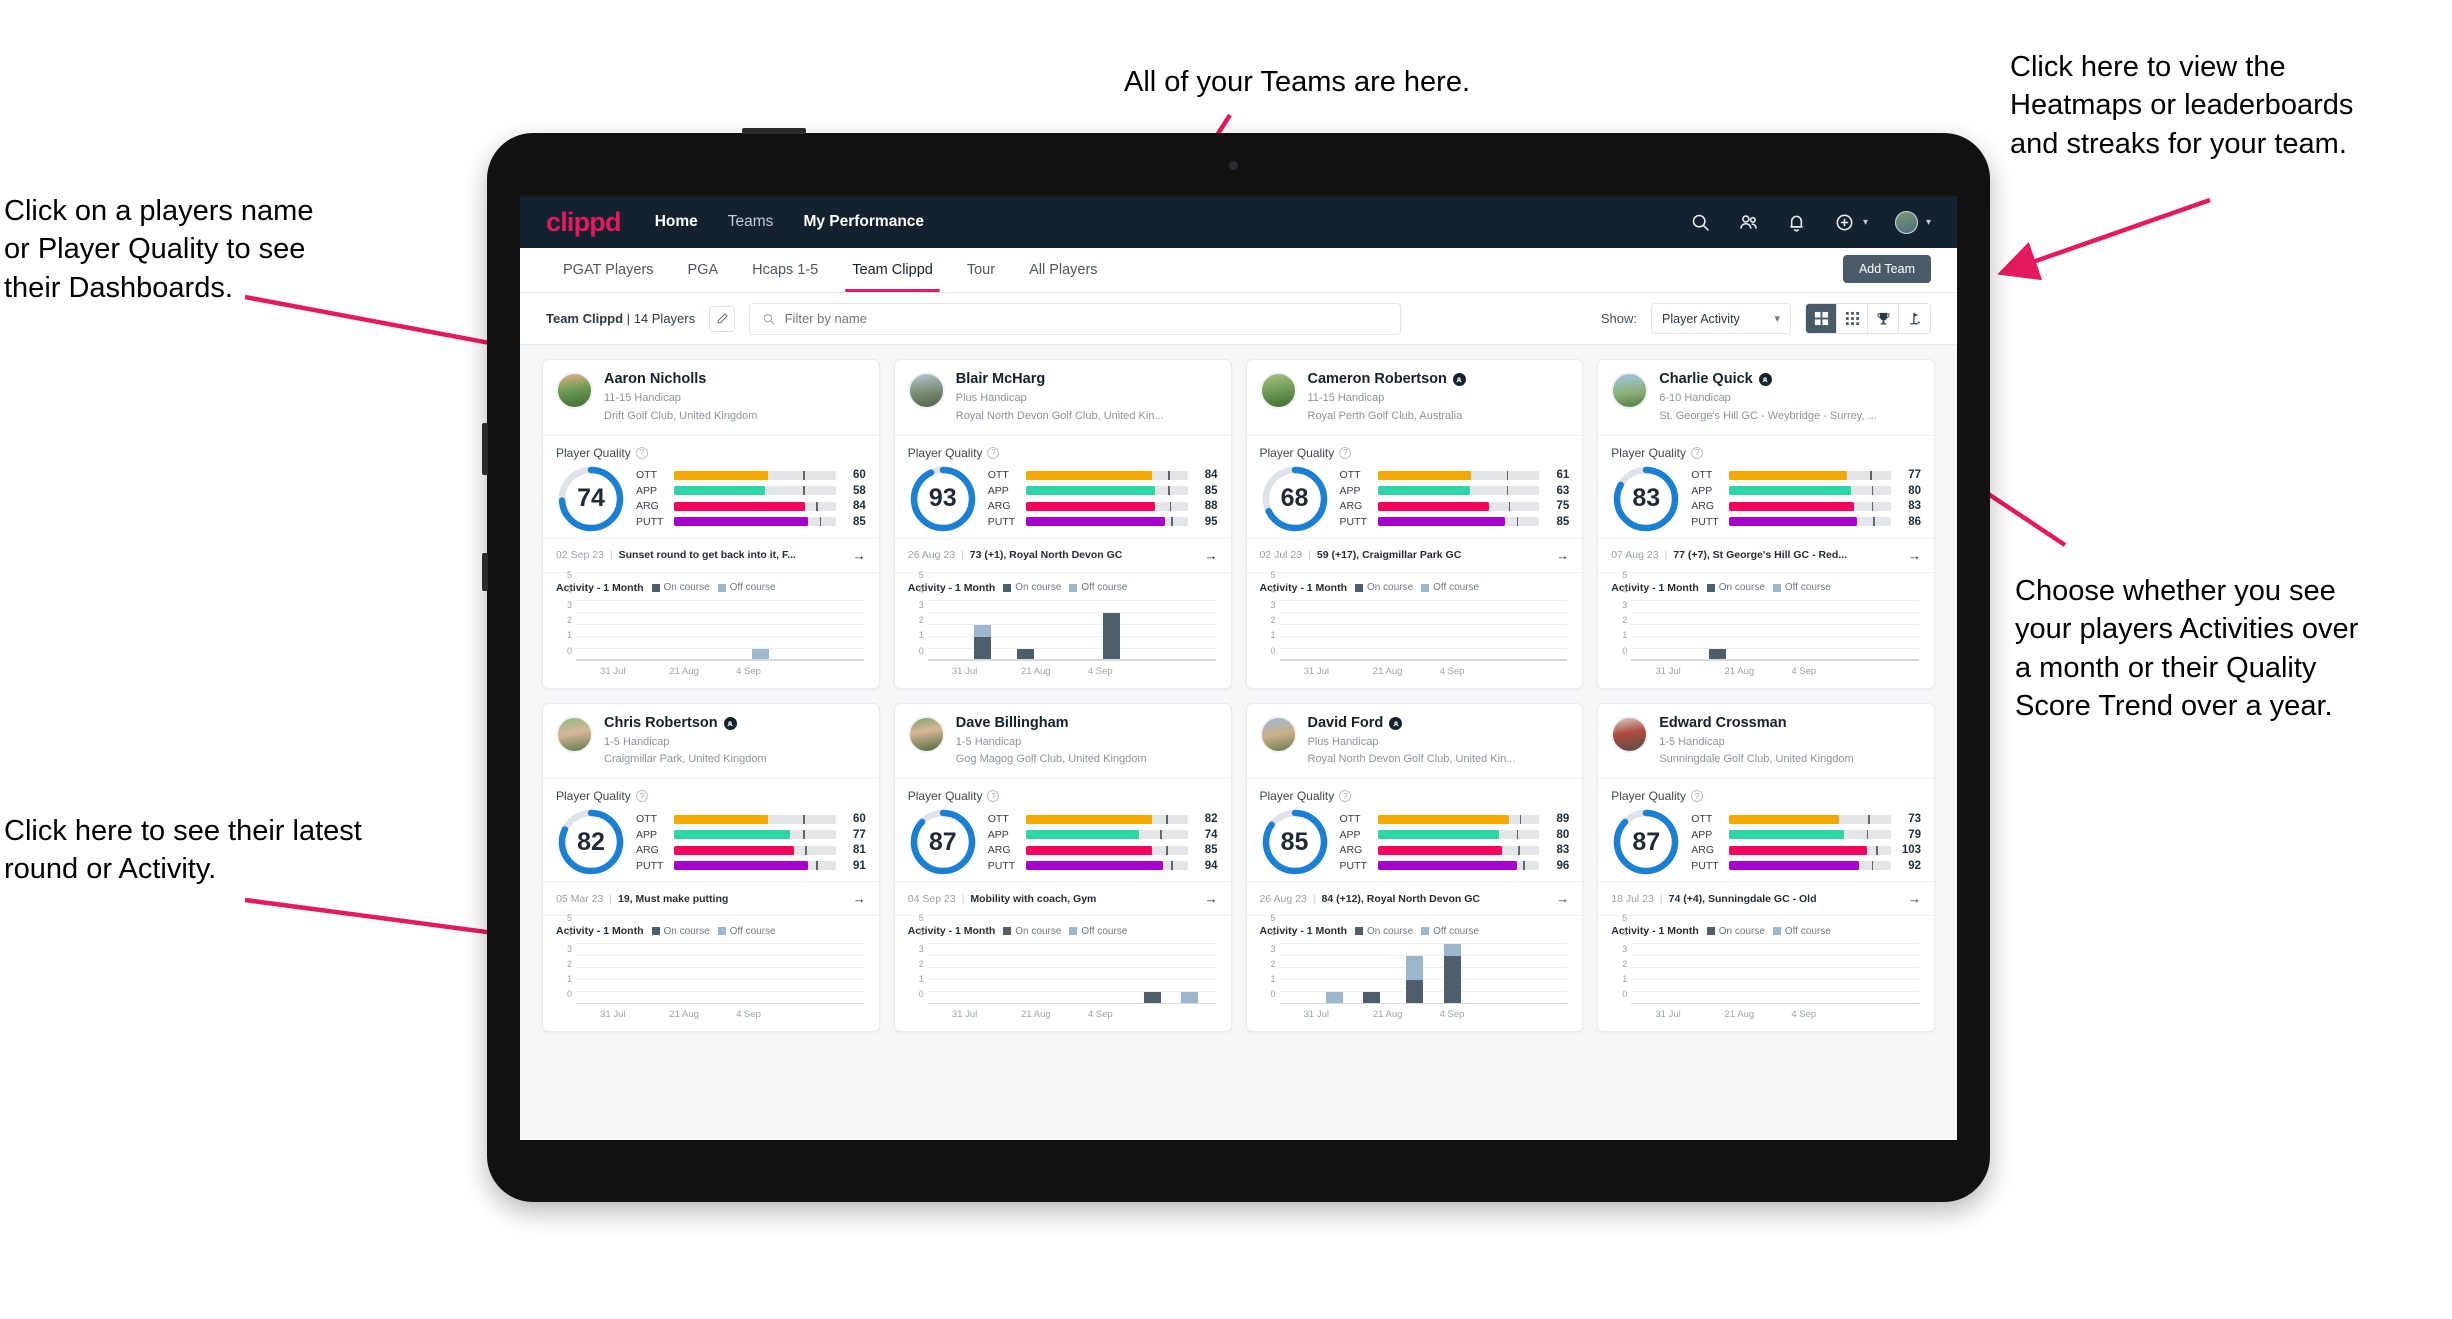 This screenshot has height=1319, width=2452. I want to click on chevron-down-icon-profile: ▾, so click(1928, 222).